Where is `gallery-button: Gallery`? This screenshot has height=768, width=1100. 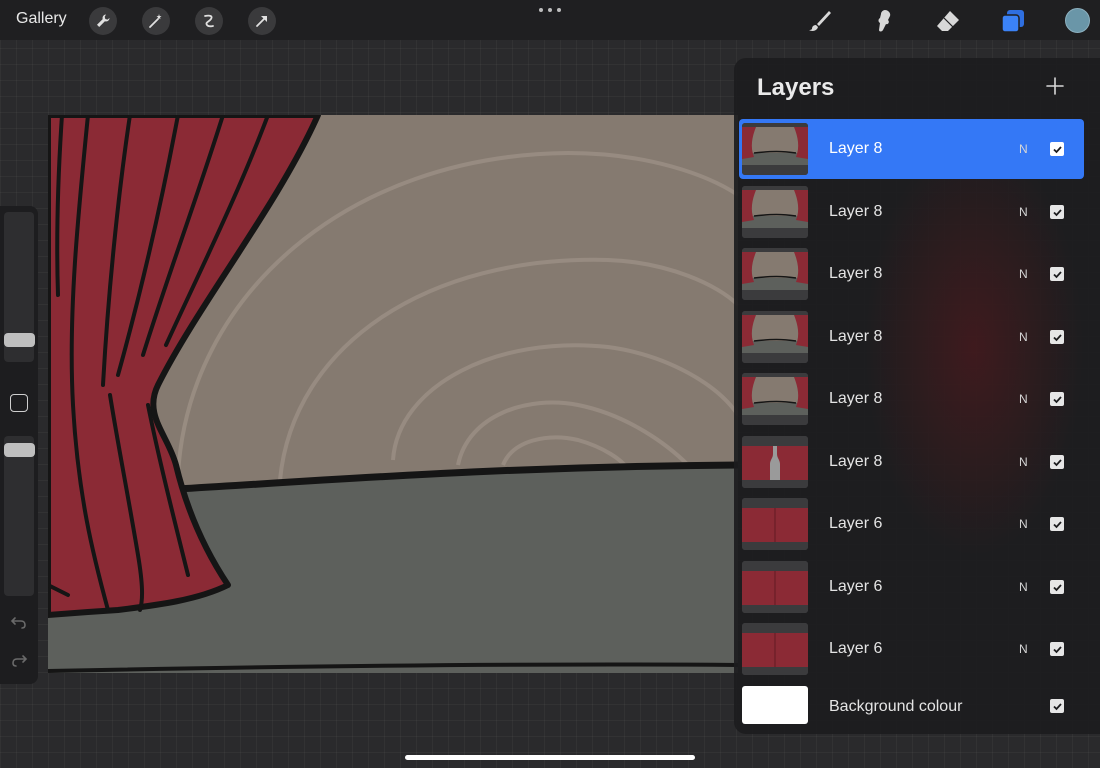
gallery-button: Gallery is located at coordinates (41, 19).